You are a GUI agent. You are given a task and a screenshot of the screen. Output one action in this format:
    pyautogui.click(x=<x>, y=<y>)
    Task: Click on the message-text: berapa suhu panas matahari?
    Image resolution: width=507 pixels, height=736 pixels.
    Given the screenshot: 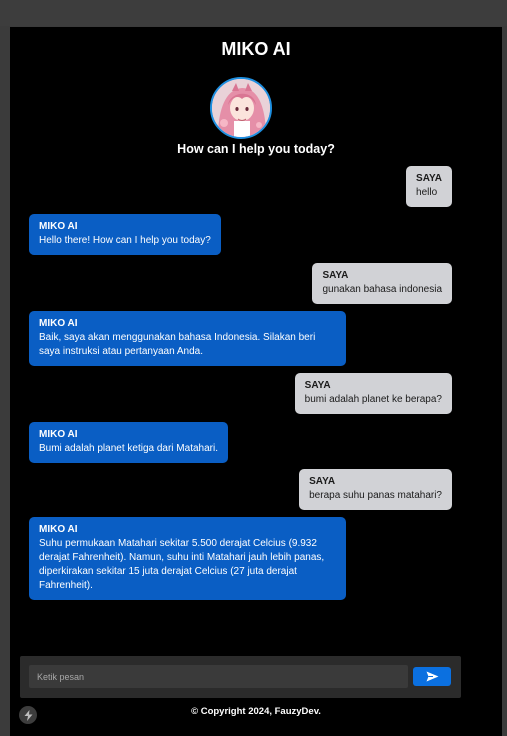 What is the action you would take?
    pyautogui.click(x=375, y=495)
    